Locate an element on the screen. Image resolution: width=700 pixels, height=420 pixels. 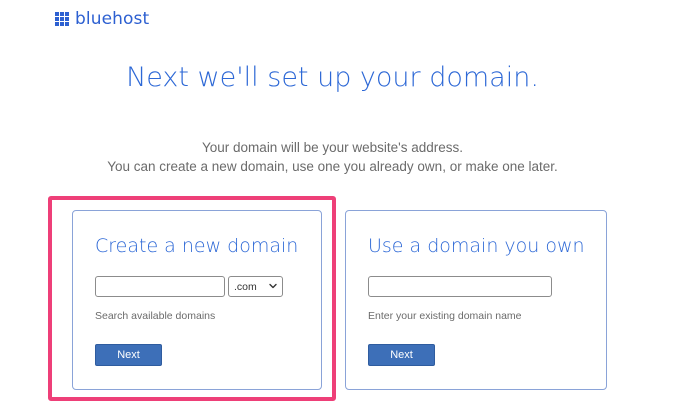
tld-selected-value: .com is located at coordinates (245, 286).